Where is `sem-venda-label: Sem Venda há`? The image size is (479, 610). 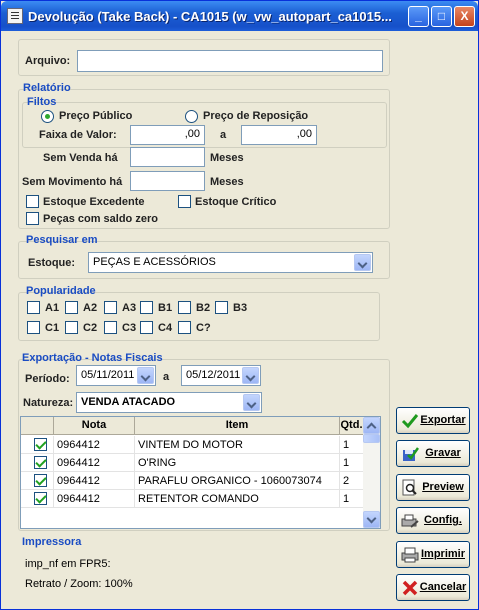
sem-venda-label: Sem Venda há is located at coordinates (80, 158).